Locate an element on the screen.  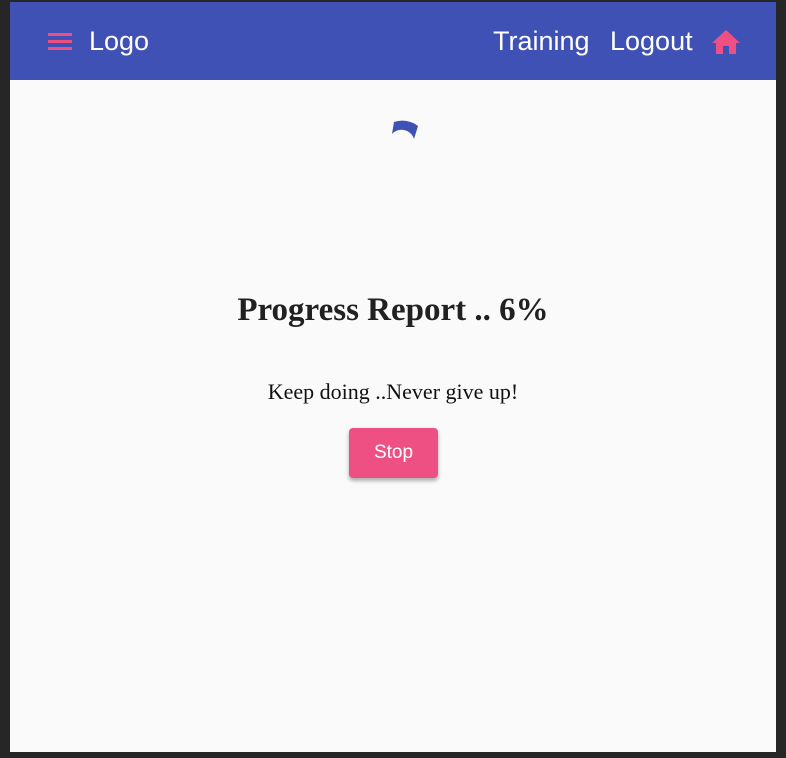
nav-training-link: Training is located at coordinates (541, 41).